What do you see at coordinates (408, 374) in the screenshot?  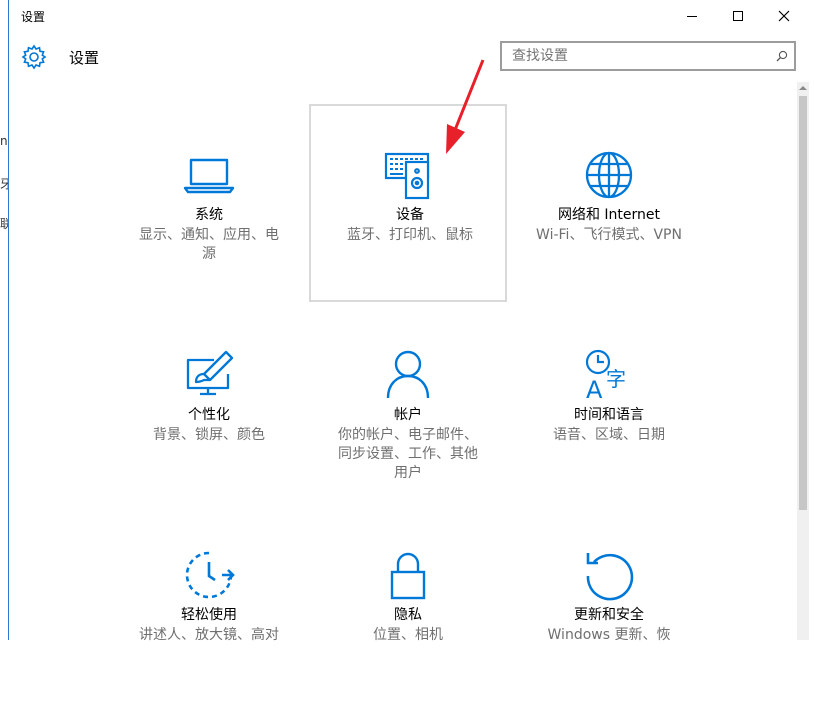 I see `person-icon` at bounding box center [408, 374].